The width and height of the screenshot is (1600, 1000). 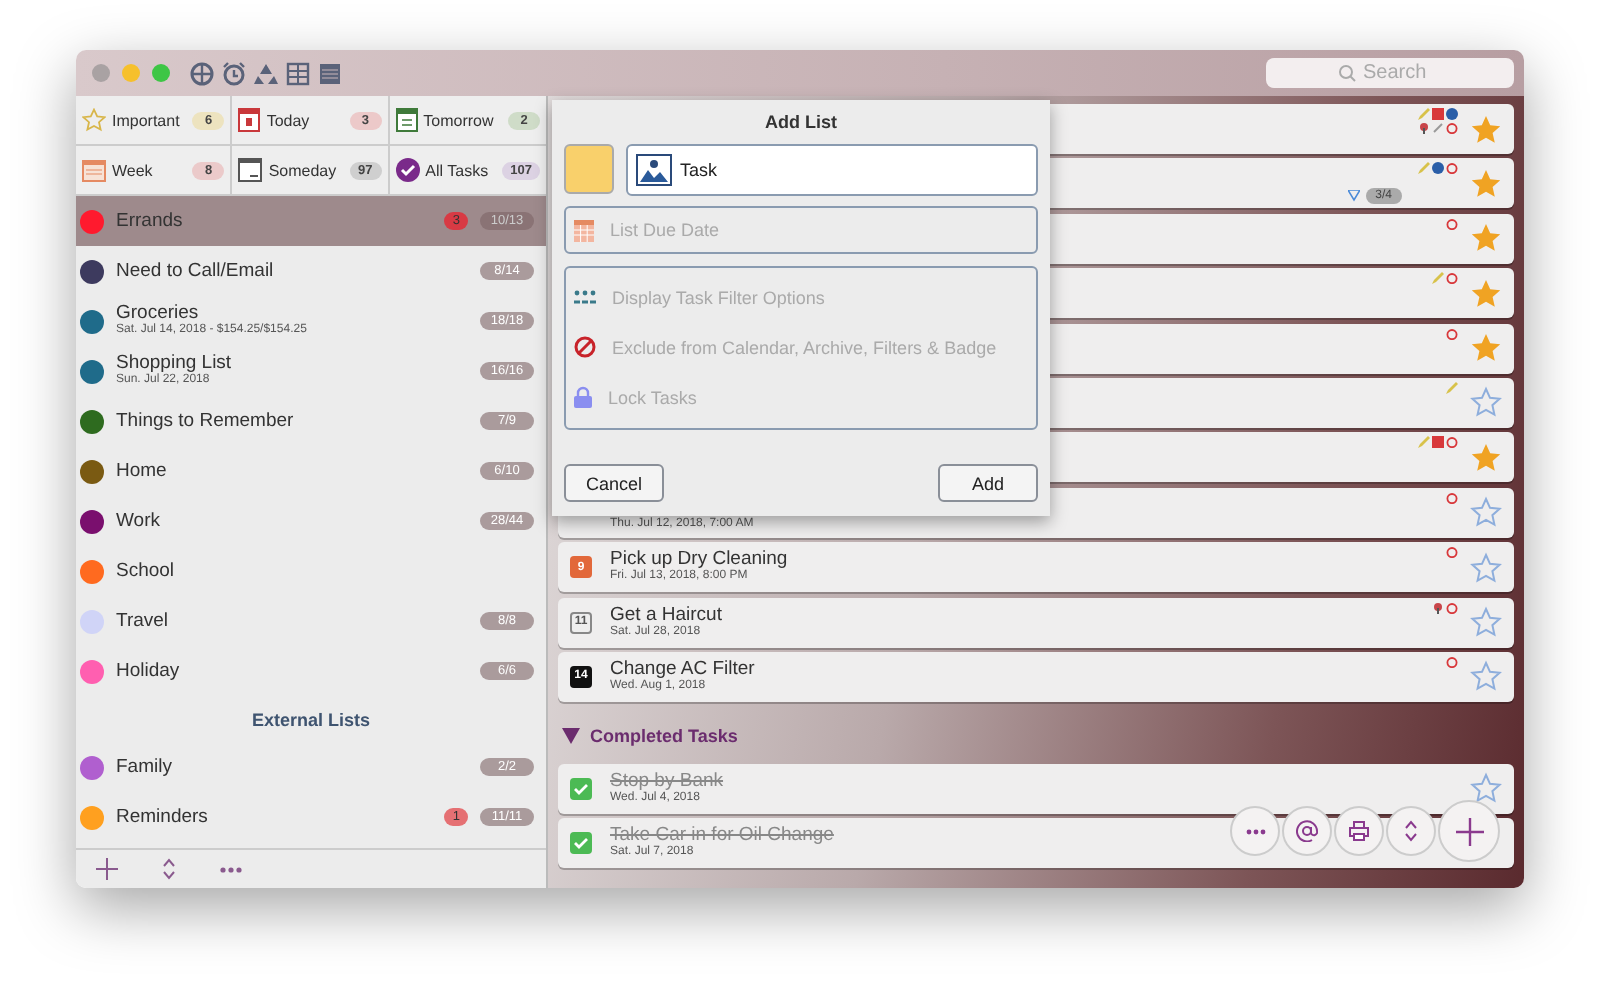 I want to click on task-title: Change AC Filter, so click(x=682, y=670).